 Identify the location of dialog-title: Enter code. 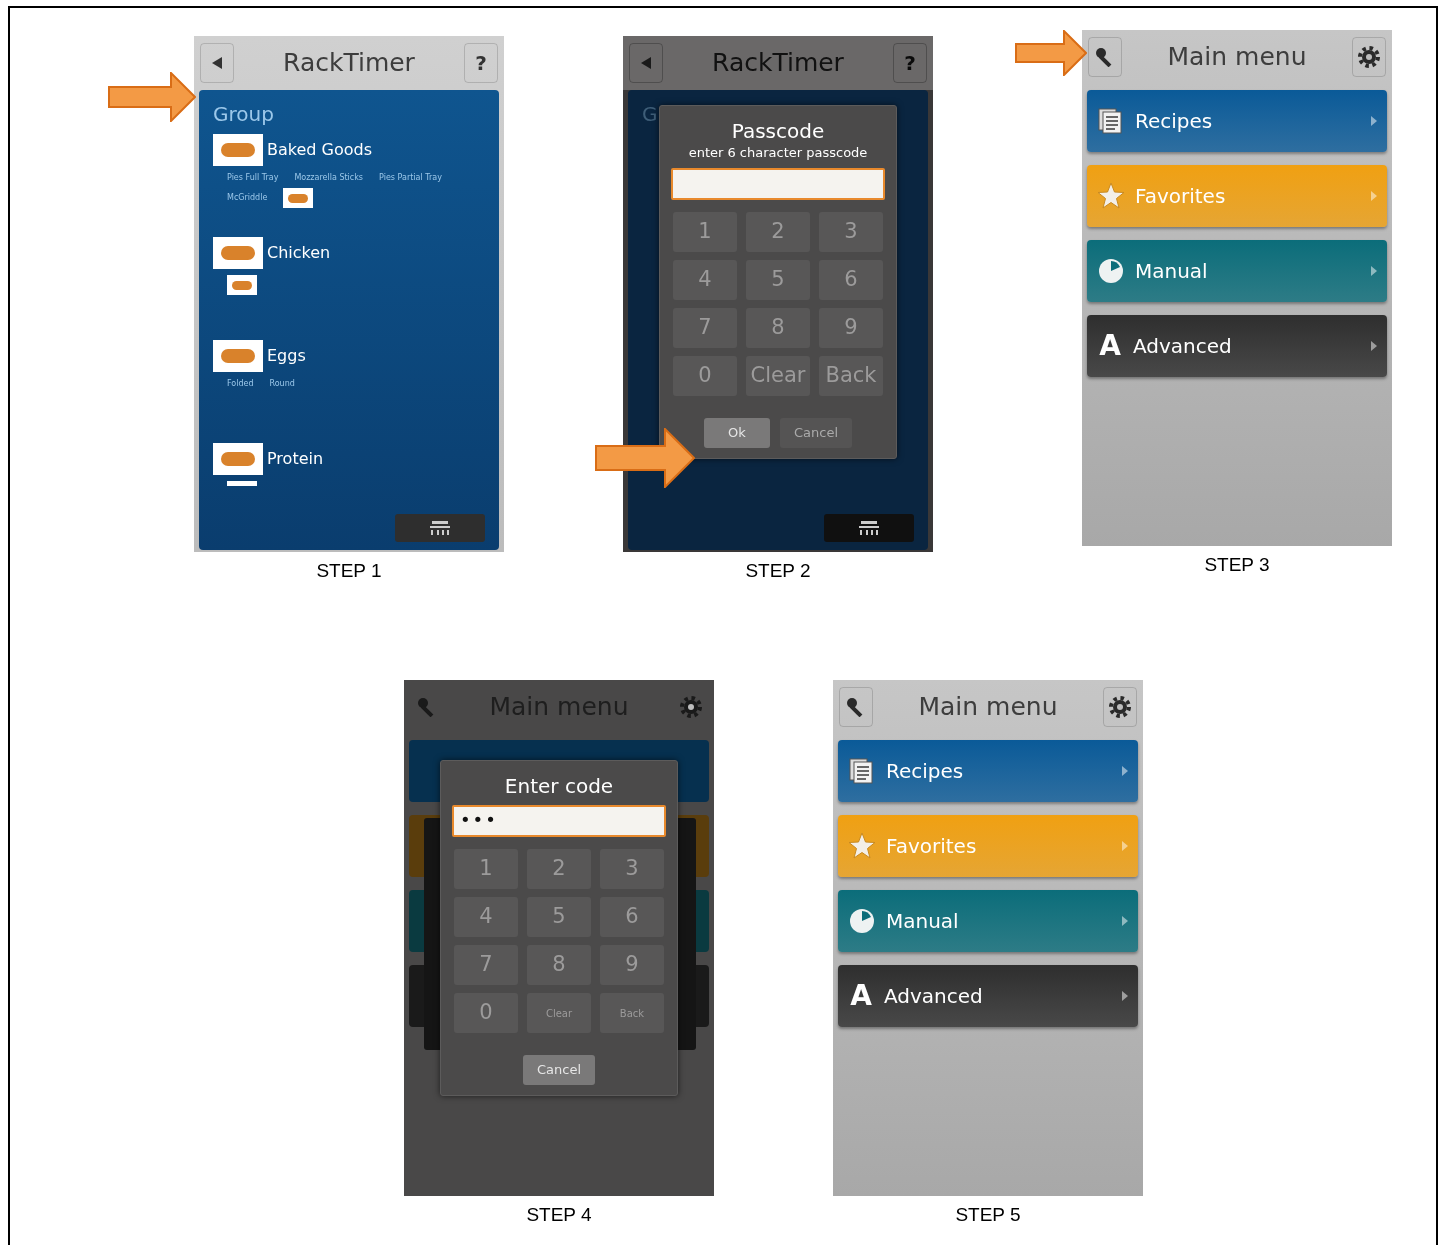
(559, 786).